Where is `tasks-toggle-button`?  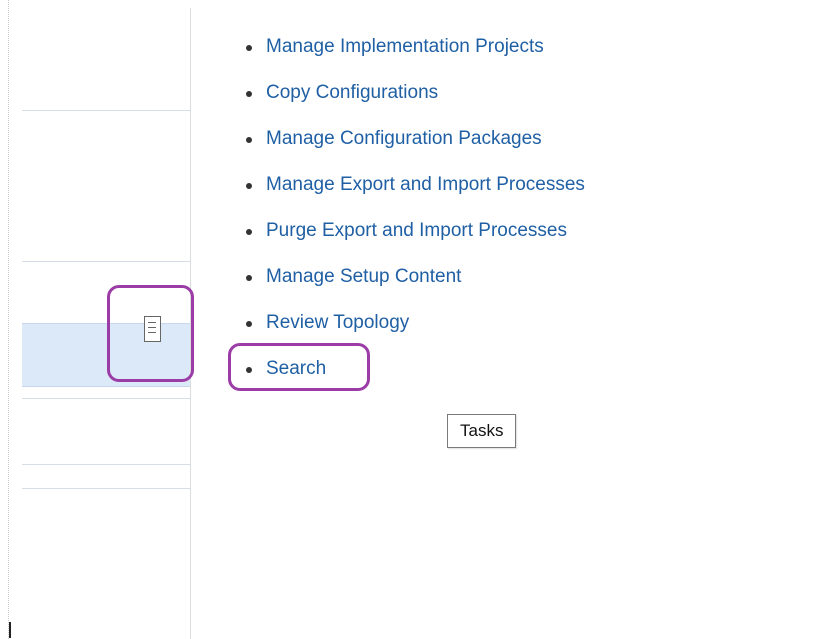 tasks-toggle-button is located at coordinates (150, 333).